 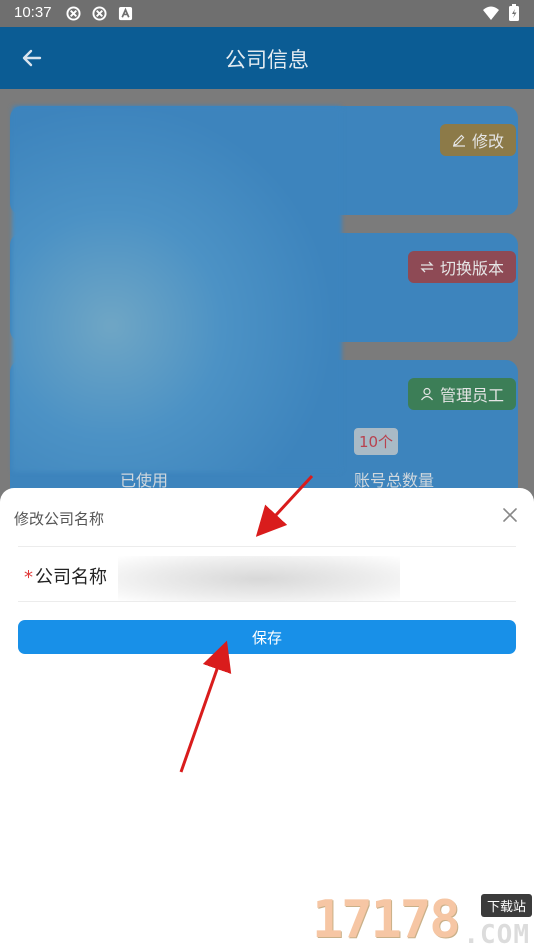 I want to click on switch-version-button: 切换版本, so click(x=461, y=267).